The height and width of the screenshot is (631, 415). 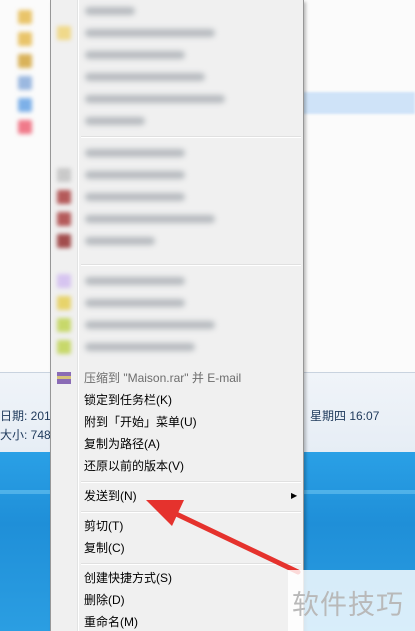 I want to click on menu-item-send-to: 发送到(N) ▶, so click(x=177, y=496).